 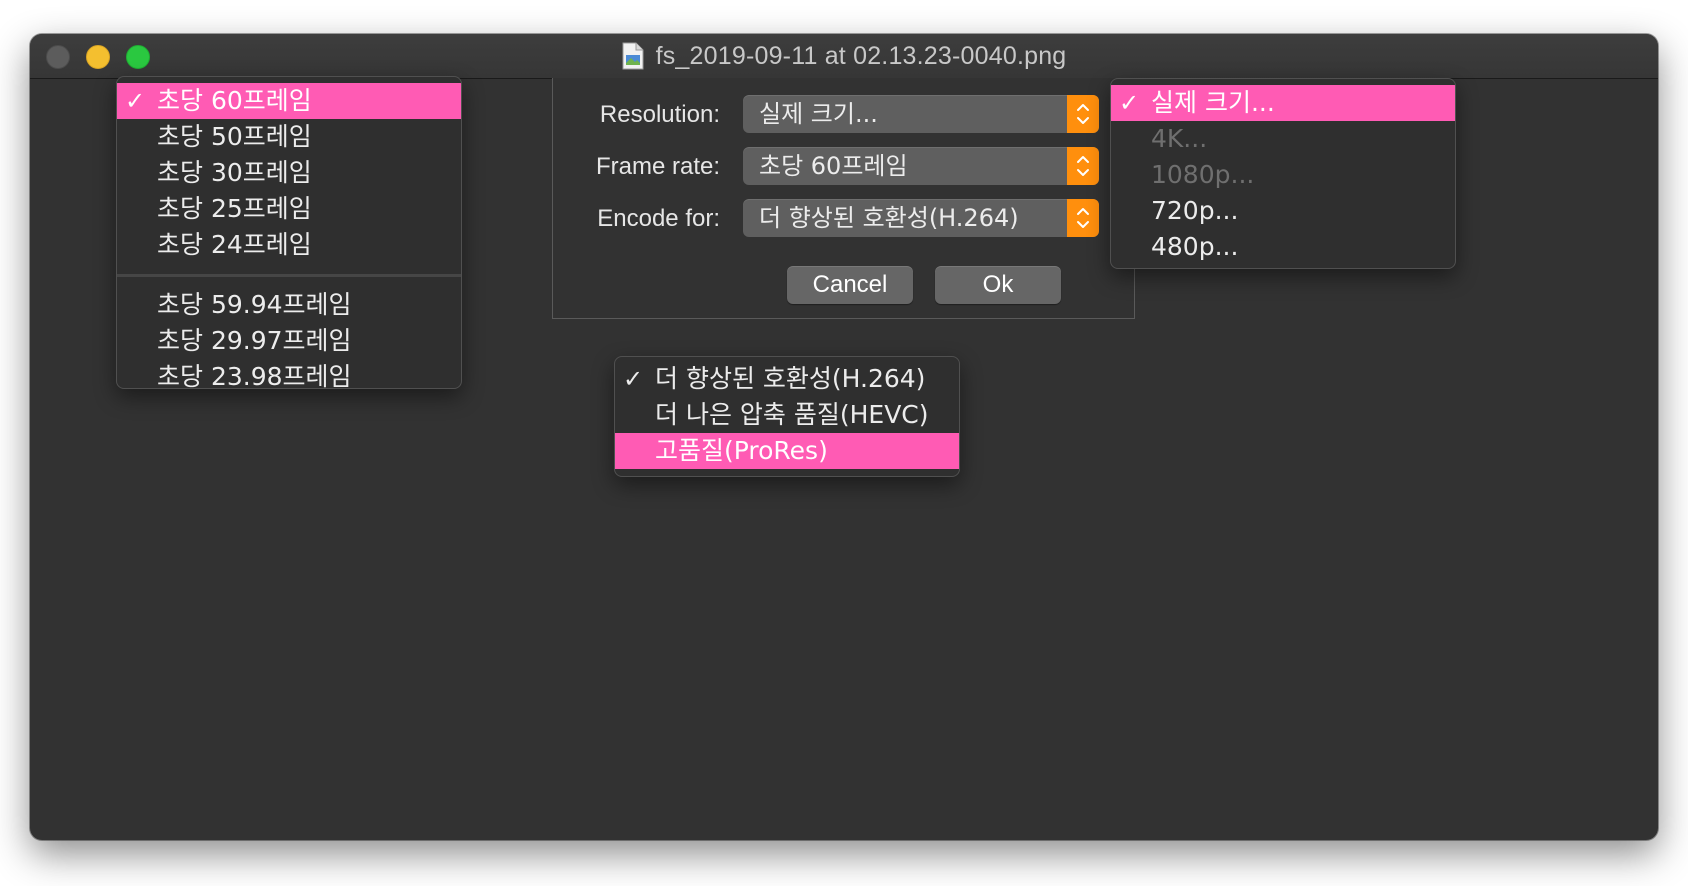 What do you see at coordinates (234, 244) in the screenshot?
I see `menu-item-label: 초당 24프레임` at bounding box center [234, 244].